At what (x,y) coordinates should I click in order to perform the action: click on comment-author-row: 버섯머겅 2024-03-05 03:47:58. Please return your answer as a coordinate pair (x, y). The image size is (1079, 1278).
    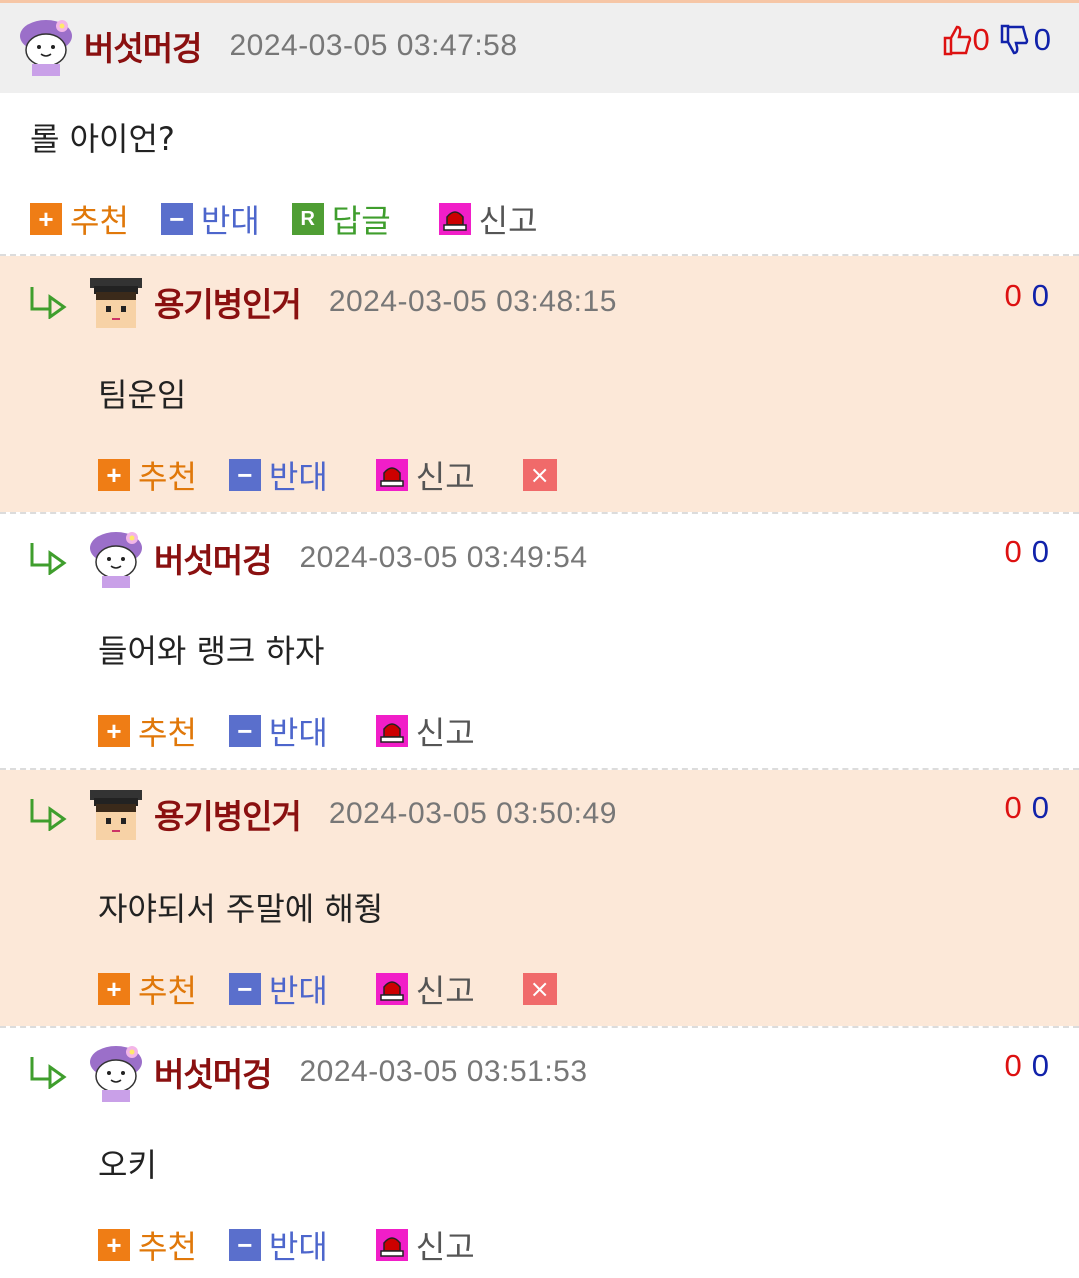
    Looking at the image, I should click on (267, 46).